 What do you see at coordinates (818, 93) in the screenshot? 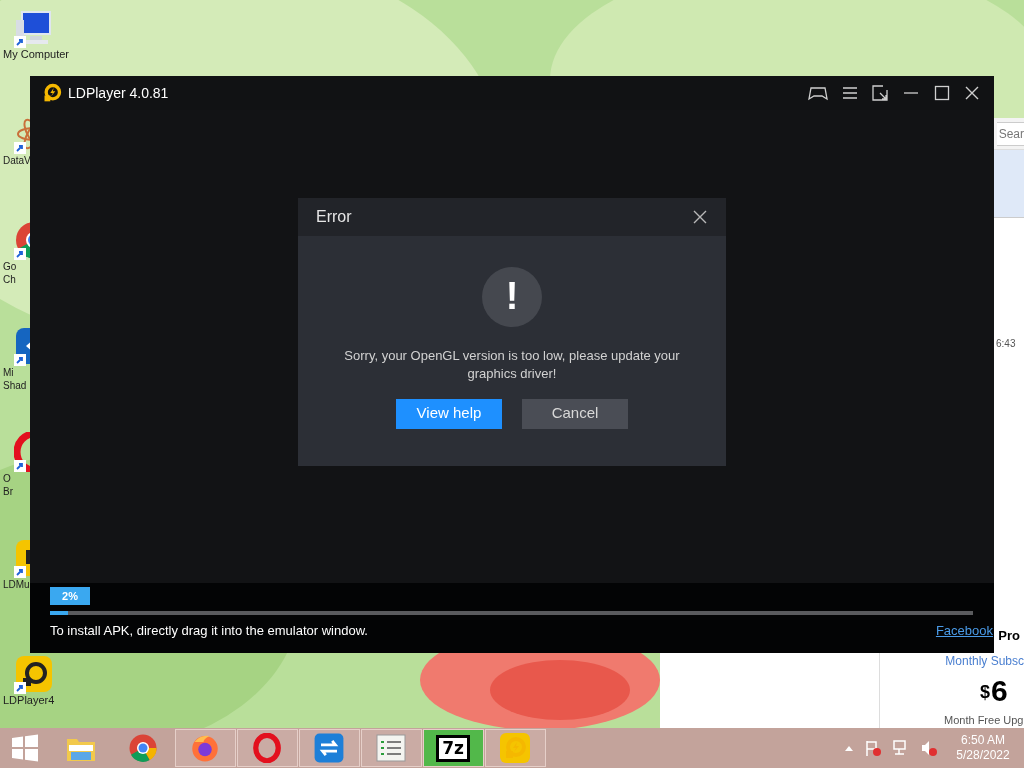
I see `gamepad-icon` at bounding box center [818, 93].